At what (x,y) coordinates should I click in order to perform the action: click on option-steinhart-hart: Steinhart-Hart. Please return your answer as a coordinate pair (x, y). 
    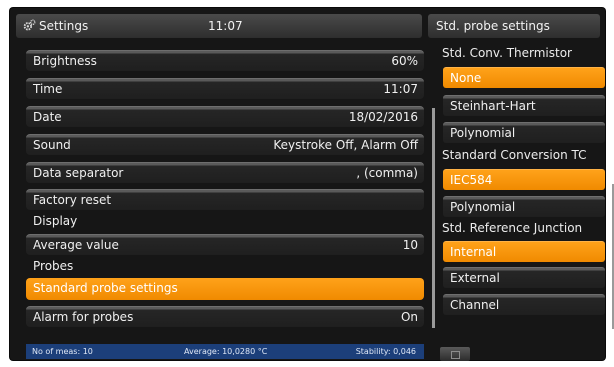
    Looking at the image, I should click on (524, 105).